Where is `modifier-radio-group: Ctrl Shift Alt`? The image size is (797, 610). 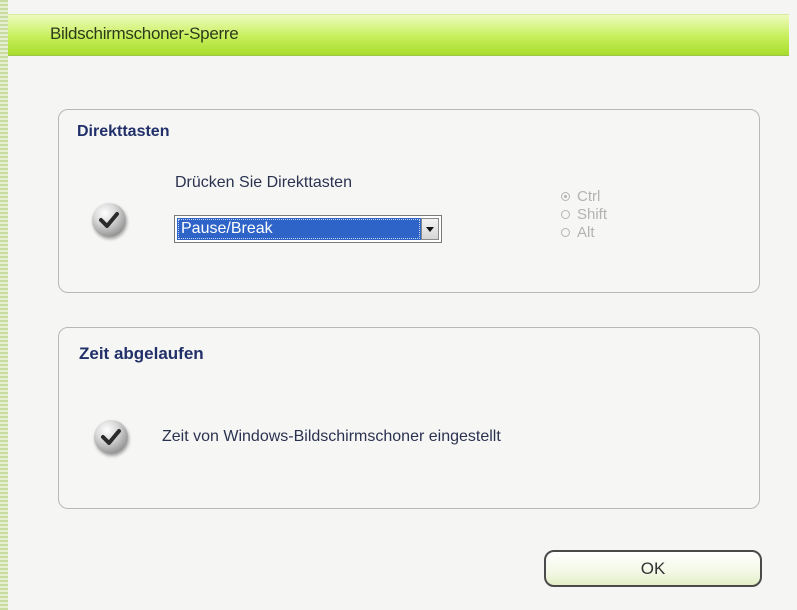
modifier-radio-group: Ctrl Shift Alt is located at coordinates (584, 215).